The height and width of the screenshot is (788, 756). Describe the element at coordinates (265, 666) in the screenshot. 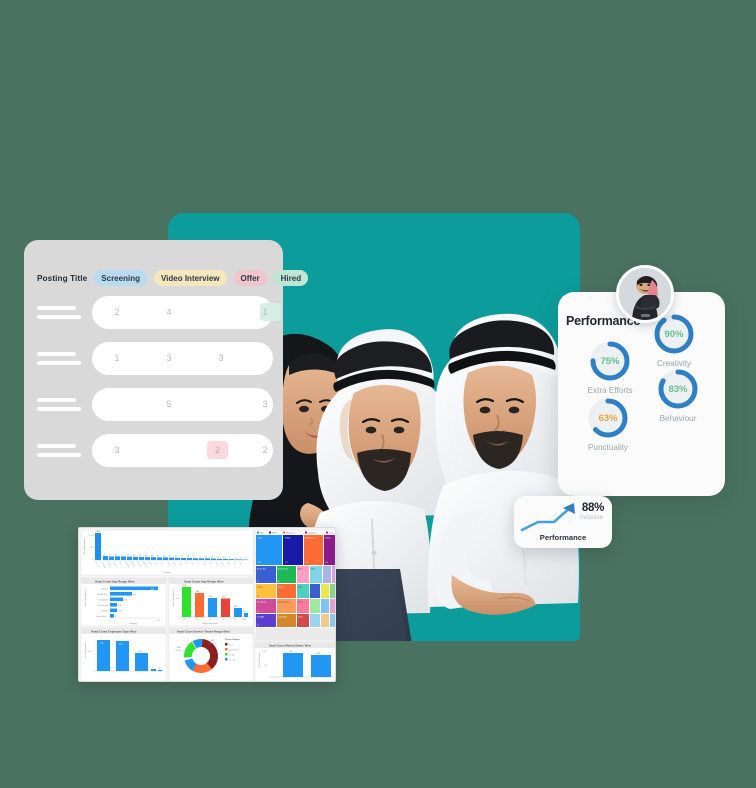

I see `svg-text: 500` at that location.